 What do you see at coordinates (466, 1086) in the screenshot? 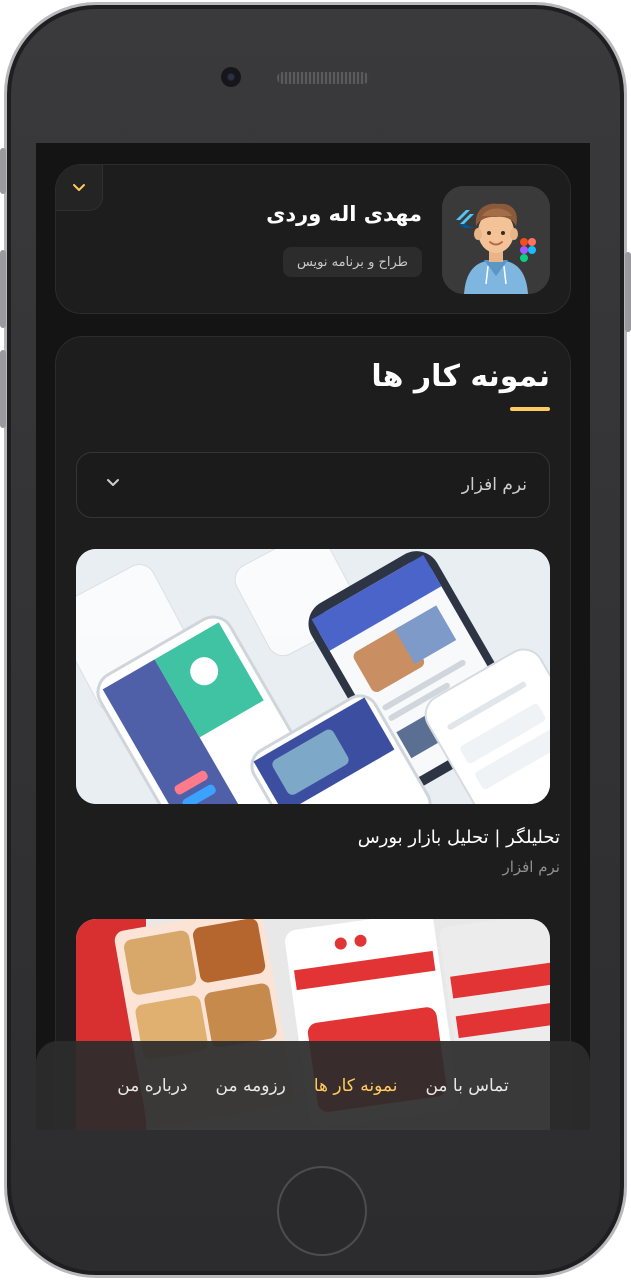
I see `nav-item-contact: تماس با من` at bounding box center [466, 1086].